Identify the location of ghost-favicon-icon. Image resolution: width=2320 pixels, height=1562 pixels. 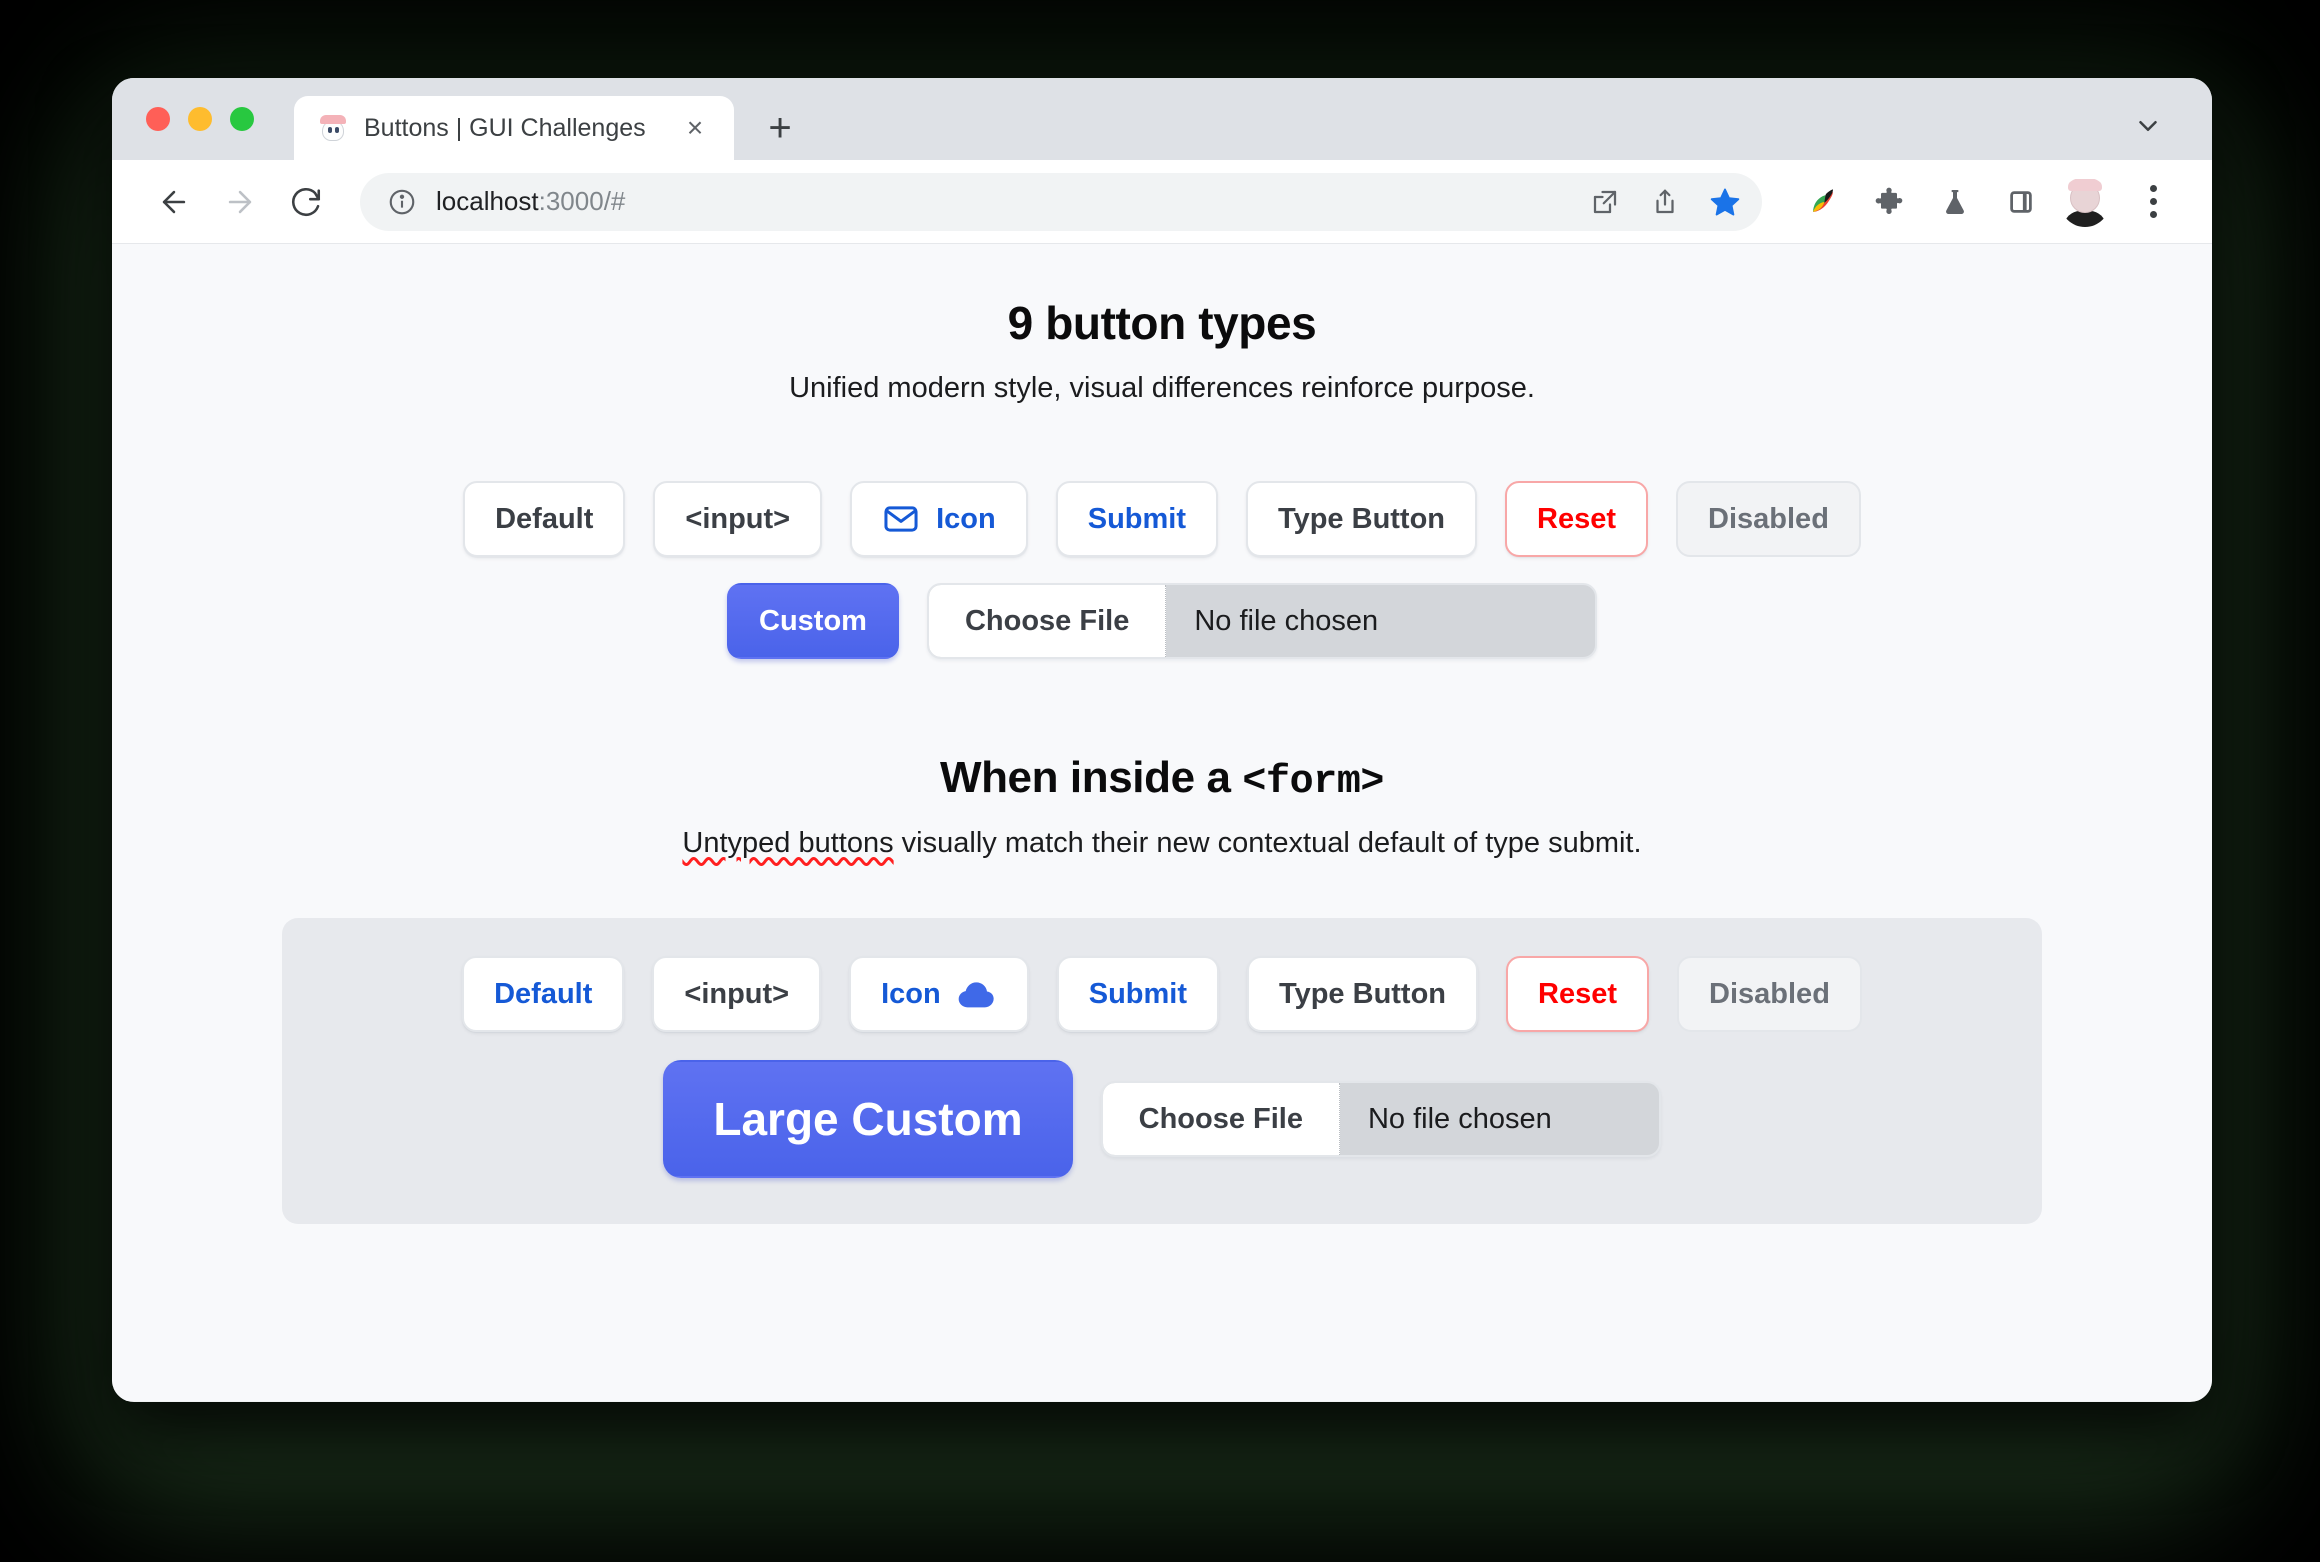
(333, 128).